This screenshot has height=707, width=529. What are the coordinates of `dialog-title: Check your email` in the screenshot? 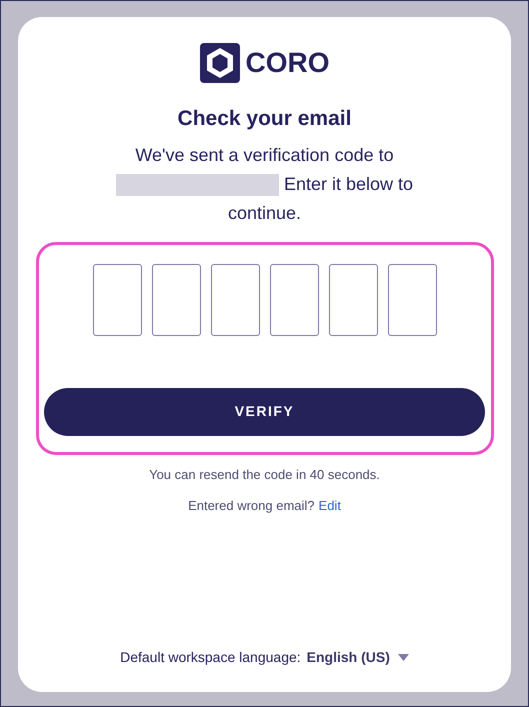 It's located at (265, 119).